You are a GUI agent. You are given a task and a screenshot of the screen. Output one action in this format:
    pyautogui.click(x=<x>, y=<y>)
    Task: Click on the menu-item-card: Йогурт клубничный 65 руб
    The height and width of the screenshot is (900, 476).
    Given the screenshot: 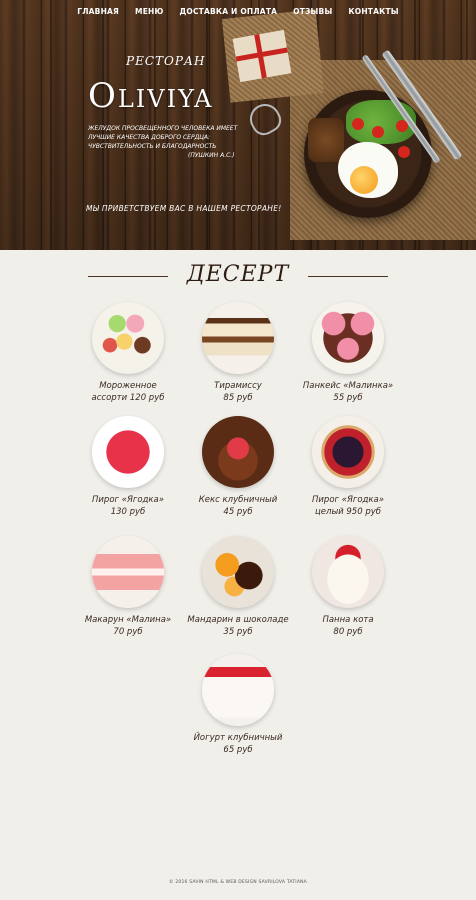 What is the action you would take?
    pyautogui.click(x=238, y=705)
    